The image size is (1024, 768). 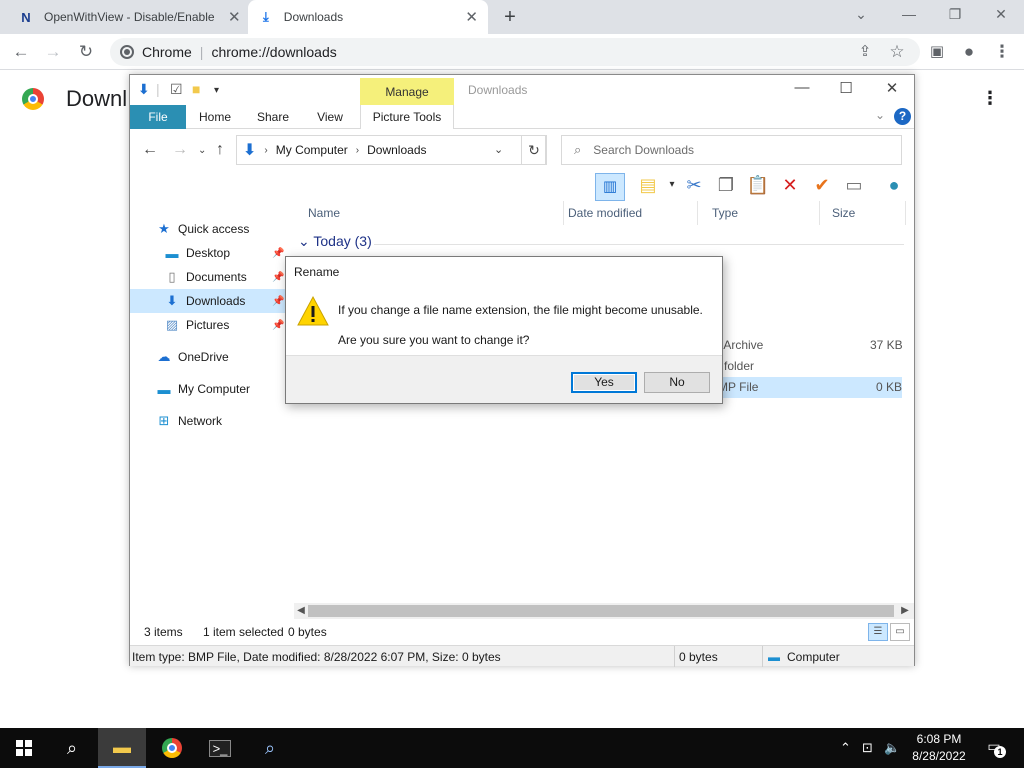 I want to click on breadcrumb-my-computer: My Computer, so click(x=312, y=150).